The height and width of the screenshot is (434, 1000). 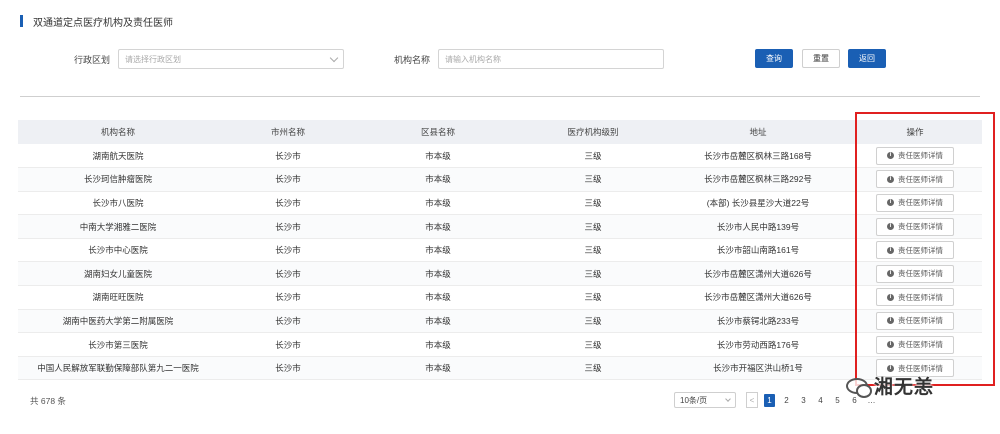 What do you see at coordinates (821, 58) in the screenshot?
I see `reset-button: 重置` at bounding box center [821, 58].